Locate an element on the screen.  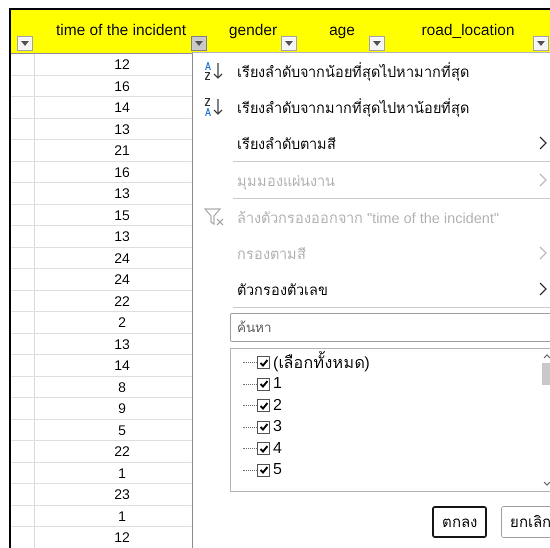
menu-item: เรียงลำดับจากน้อยที่สุดไปหามากที่สุด is located at coordinates (371, 71).